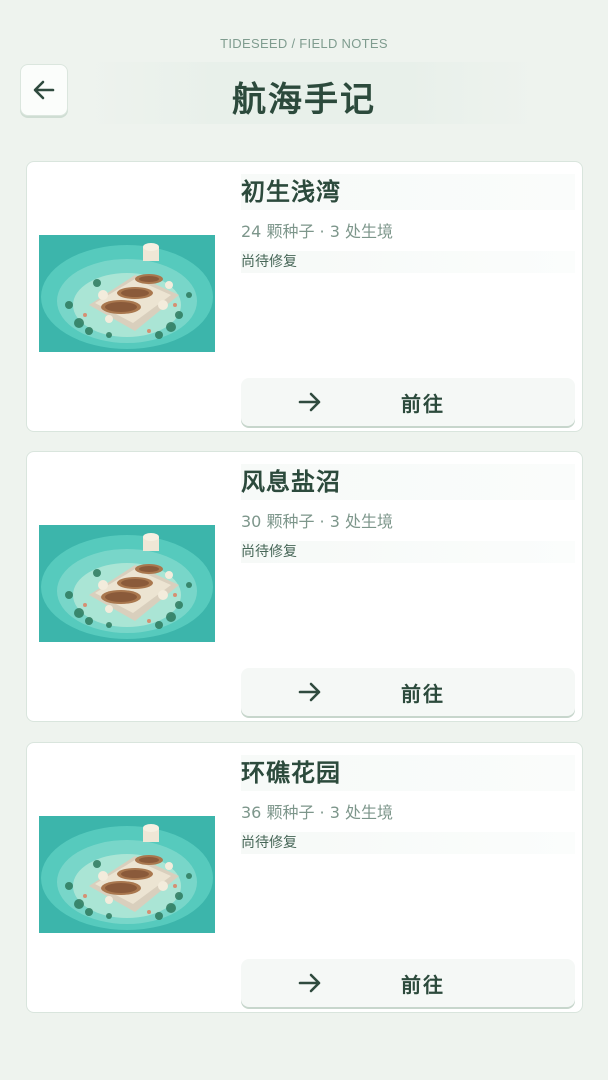 Image resolution: width=608 pixels, height=1080 pixels. I want to click on card-title: 初生浅湾, so click(408, 192).